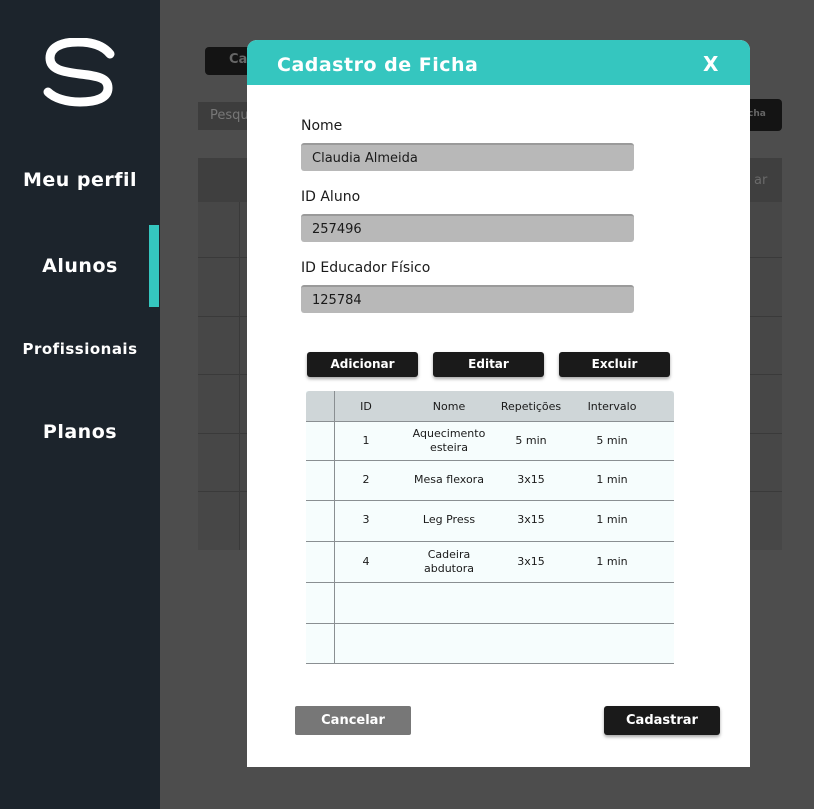 This screenshot has height=809, width=814. What do you see at coordinates (366, 561) in the screenshot?
I see `row-4-id: 4` at bounding box center [366, 561].